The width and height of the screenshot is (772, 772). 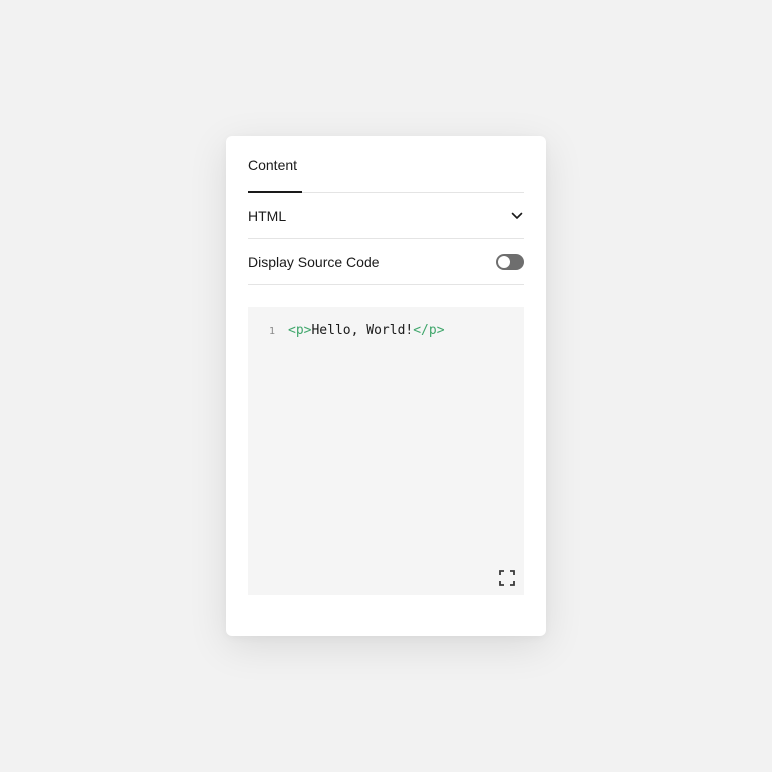 I want to click on display-source-code-row: Display Source Code, so click(x=386, y=262).